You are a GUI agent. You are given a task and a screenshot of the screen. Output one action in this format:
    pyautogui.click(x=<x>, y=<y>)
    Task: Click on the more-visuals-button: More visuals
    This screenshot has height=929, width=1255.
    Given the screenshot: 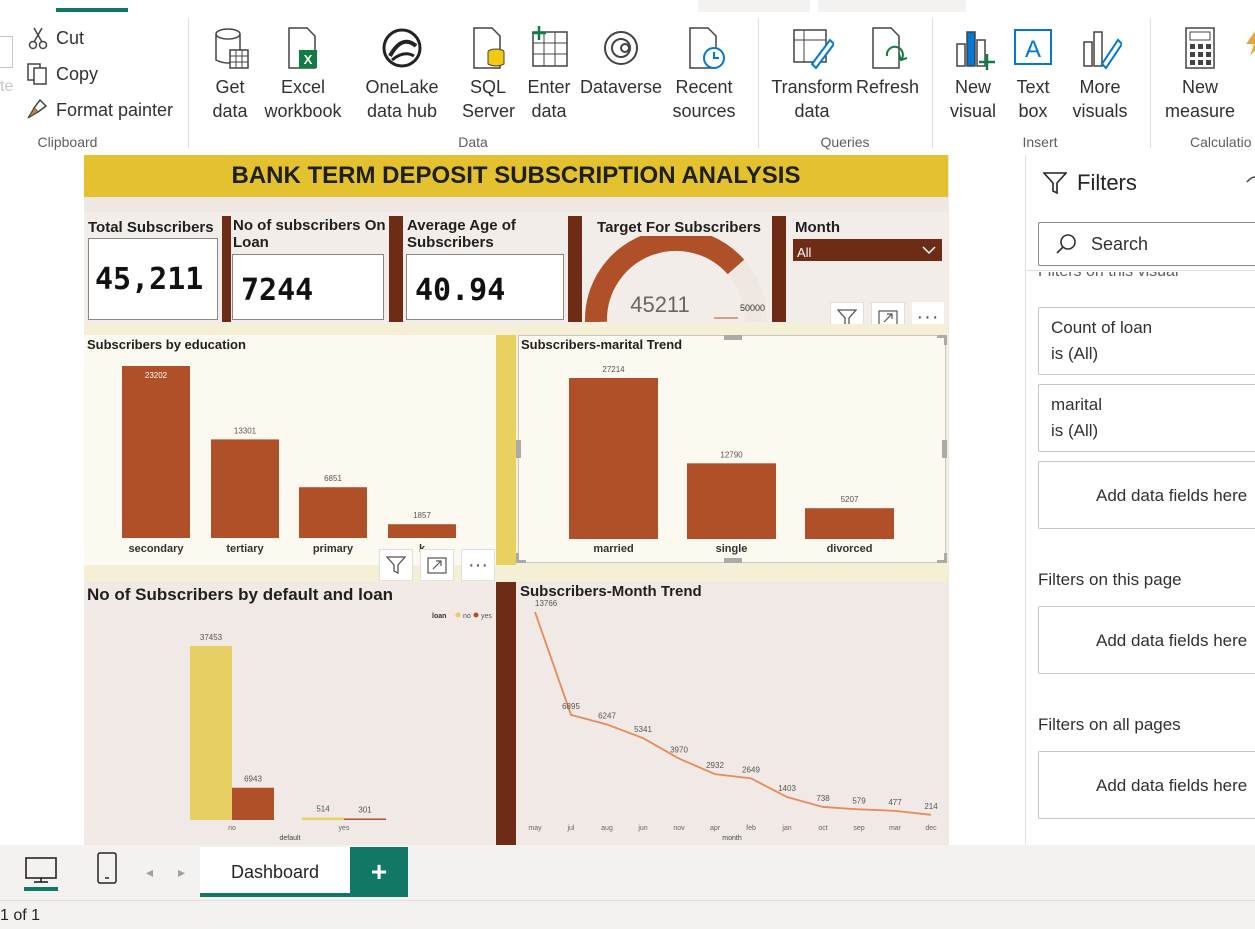 What is the action you would take?
    pyautogui.click(x=1100, y=74)
    